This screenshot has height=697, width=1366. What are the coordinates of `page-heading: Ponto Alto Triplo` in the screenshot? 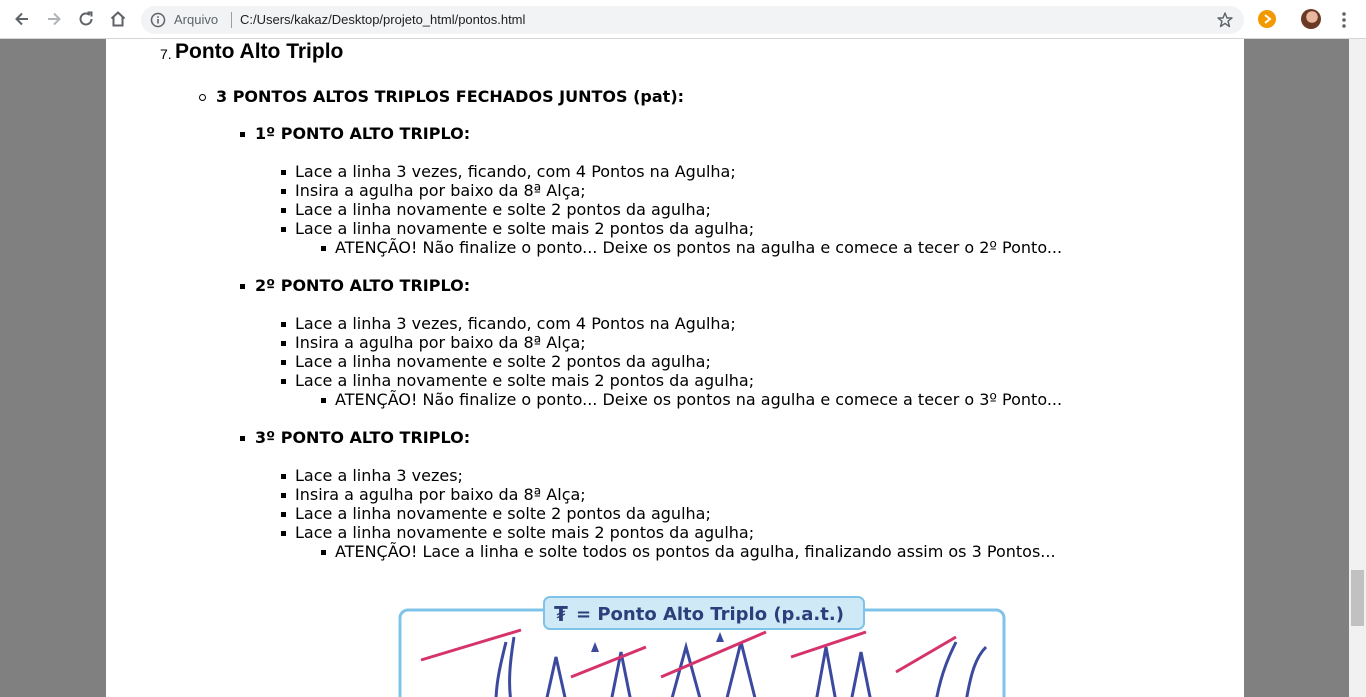 It's located at (259, 51).